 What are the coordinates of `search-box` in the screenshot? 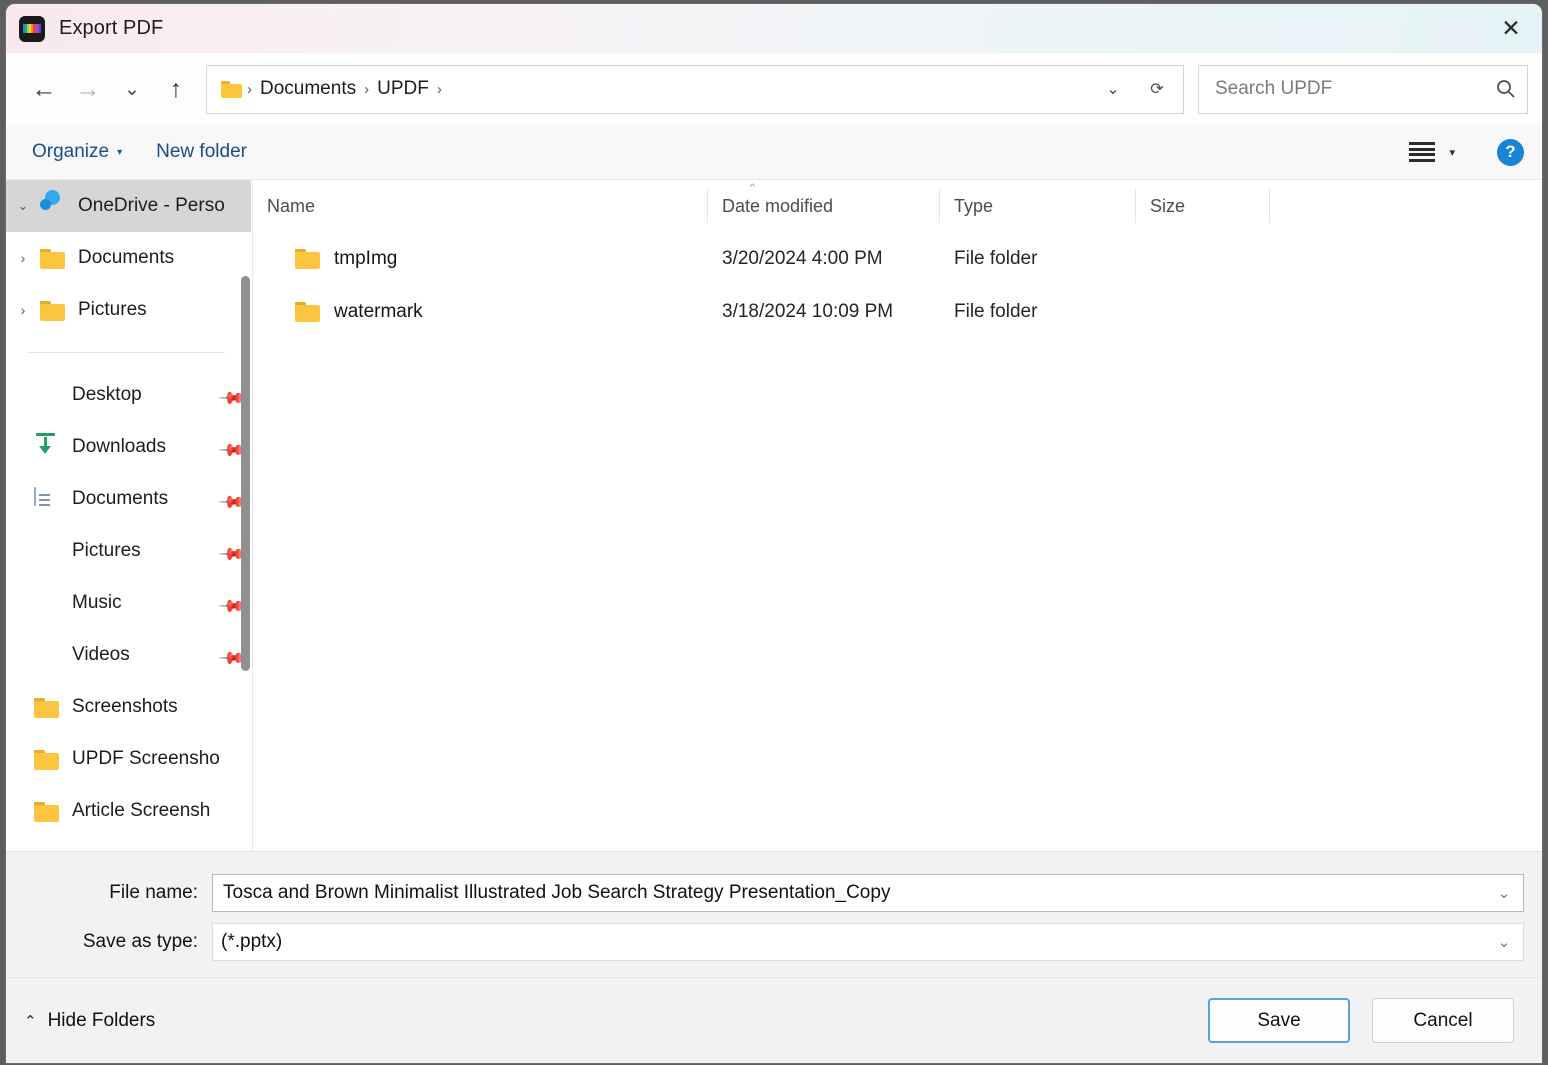 It's located at (1363, 89).